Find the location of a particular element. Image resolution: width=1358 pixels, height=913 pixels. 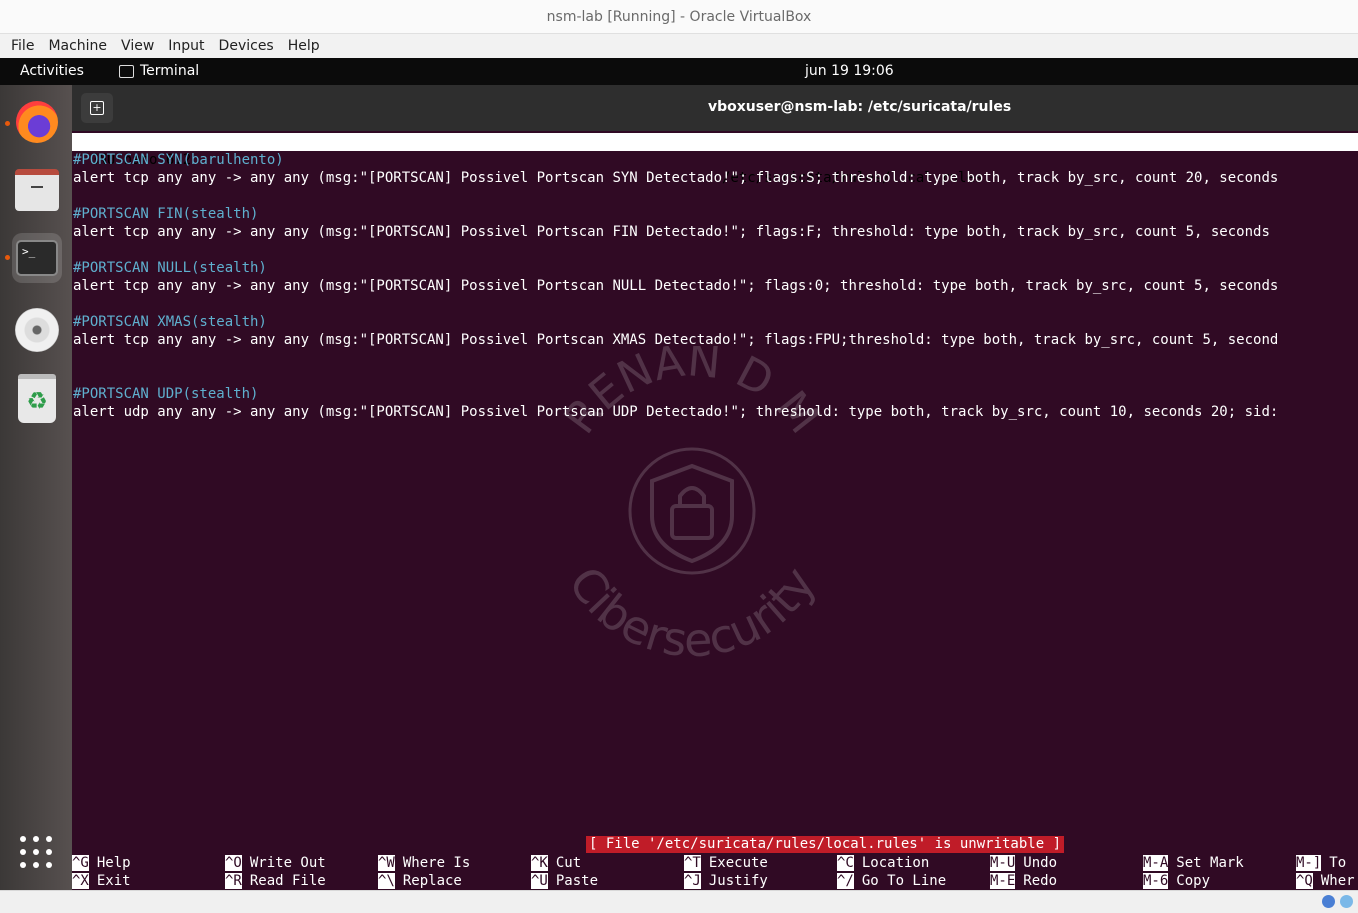

new-tab-icon: + is located at coordinates (97, 108).